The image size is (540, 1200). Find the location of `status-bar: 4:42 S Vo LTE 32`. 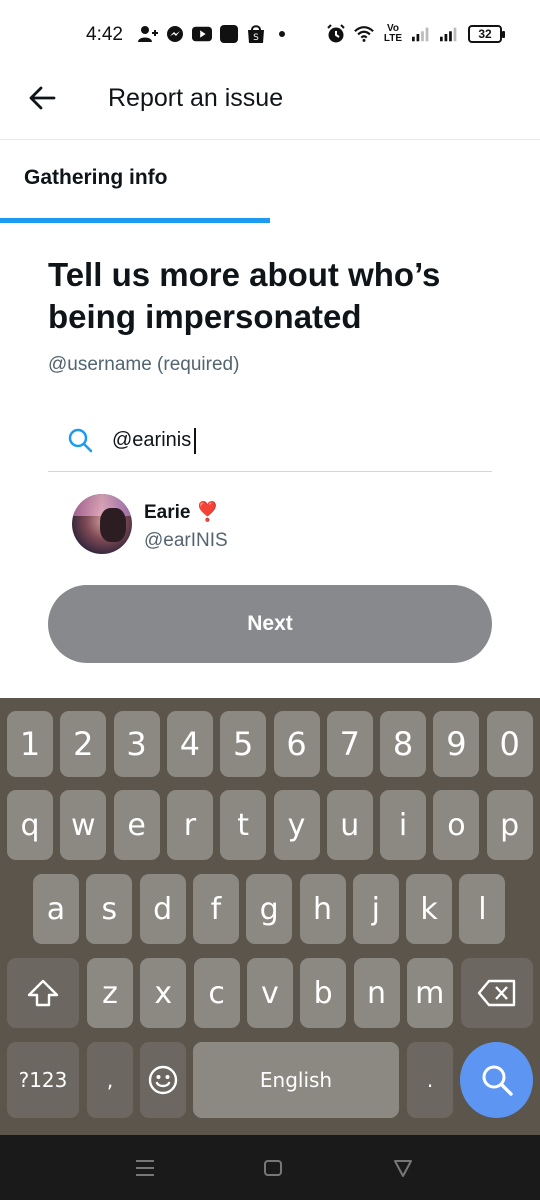

status-bar: 4:42 S Vo LTE 32 is located at coordinates (270, 35).